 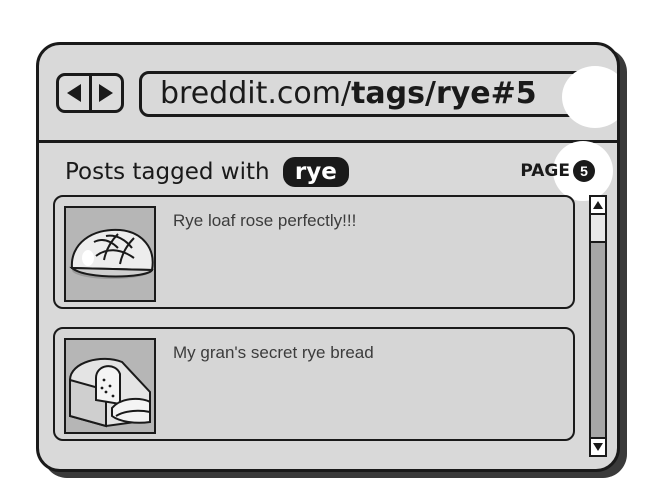 I want to click on page-number-badge: 5, so click(x=584, y=171).